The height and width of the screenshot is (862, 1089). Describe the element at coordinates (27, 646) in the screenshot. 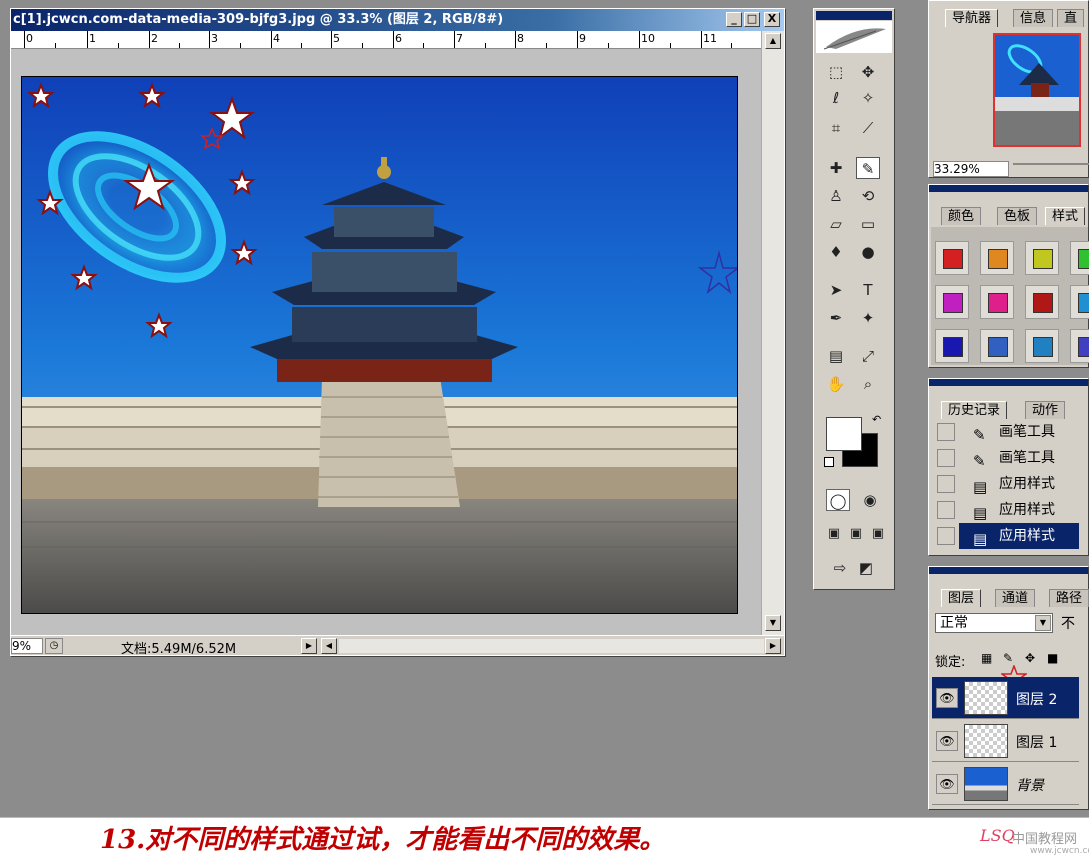

I see `zoom-field: 9%` at that location.